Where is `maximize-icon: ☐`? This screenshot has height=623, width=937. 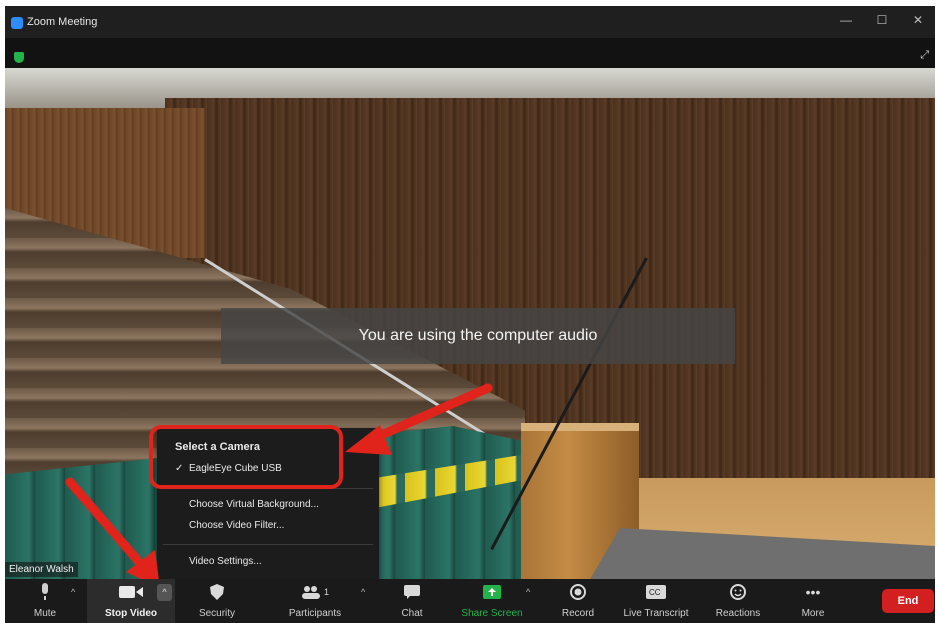
maximize-icon: ☐ is located at coordinates (882, 22).